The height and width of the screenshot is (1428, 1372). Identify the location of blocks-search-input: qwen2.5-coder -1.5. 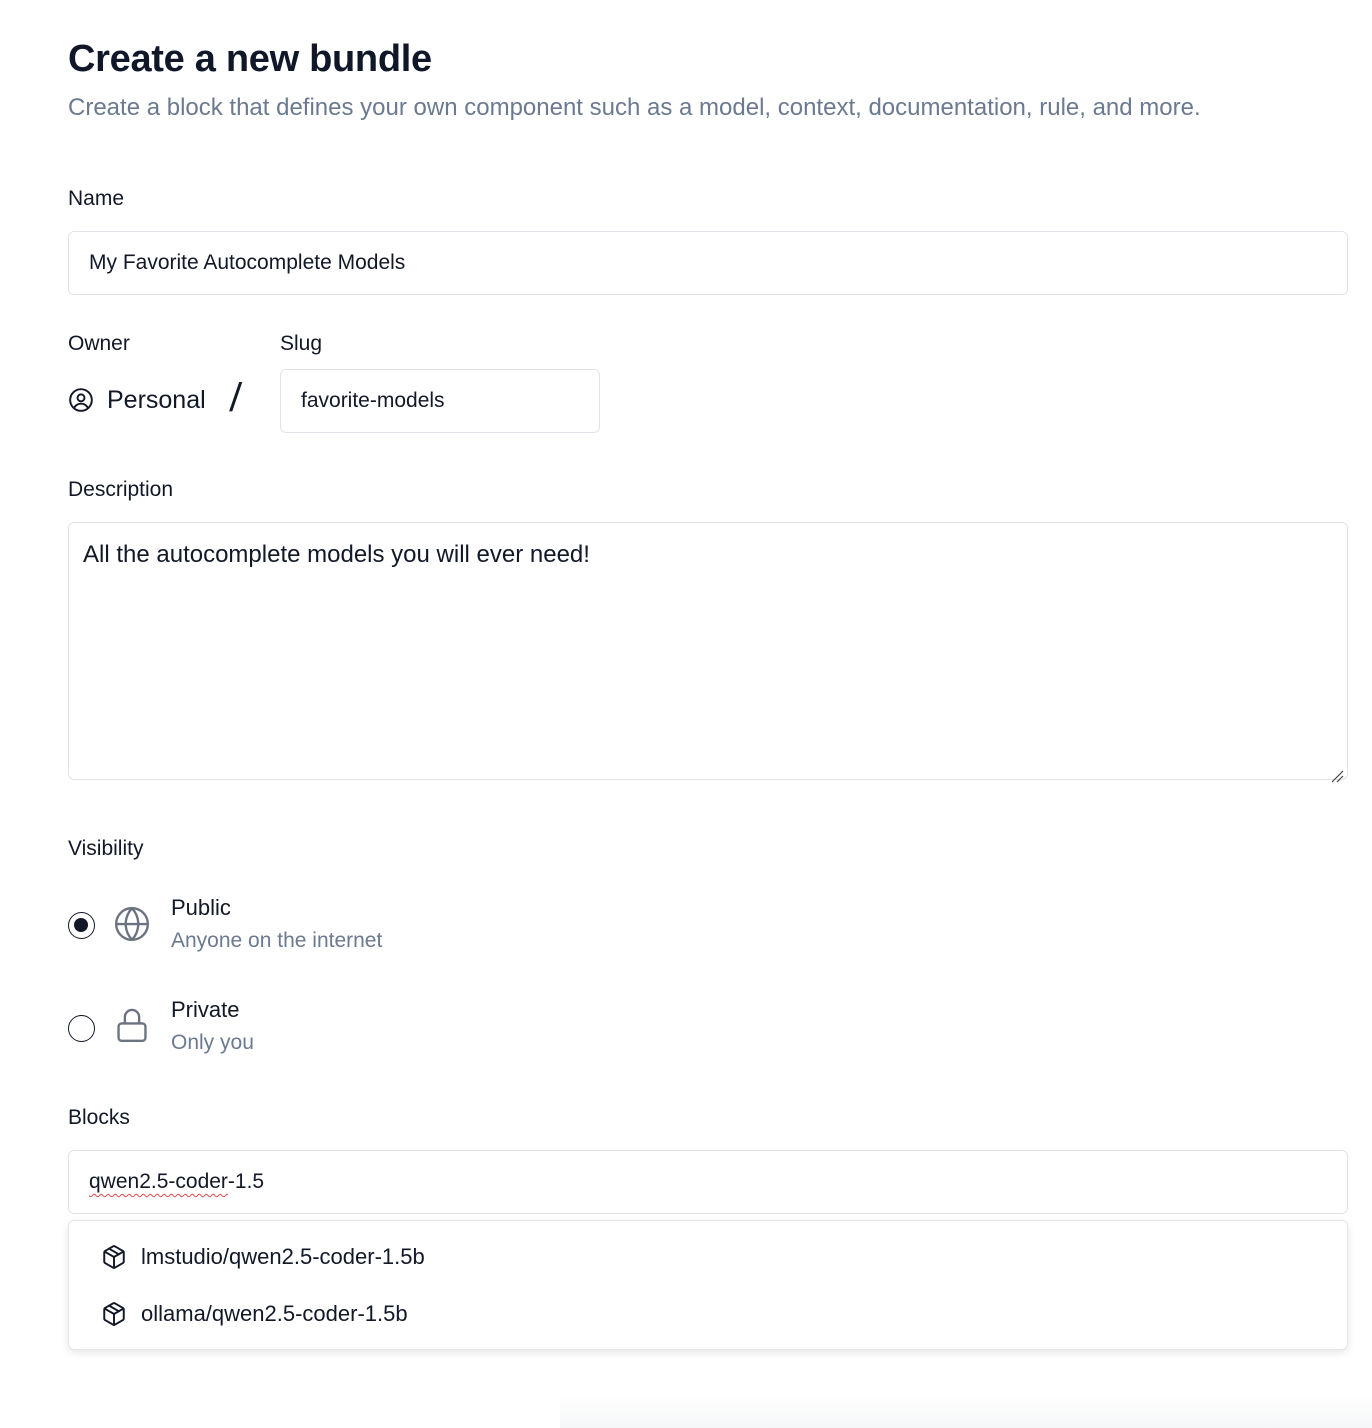
(708, 1182).